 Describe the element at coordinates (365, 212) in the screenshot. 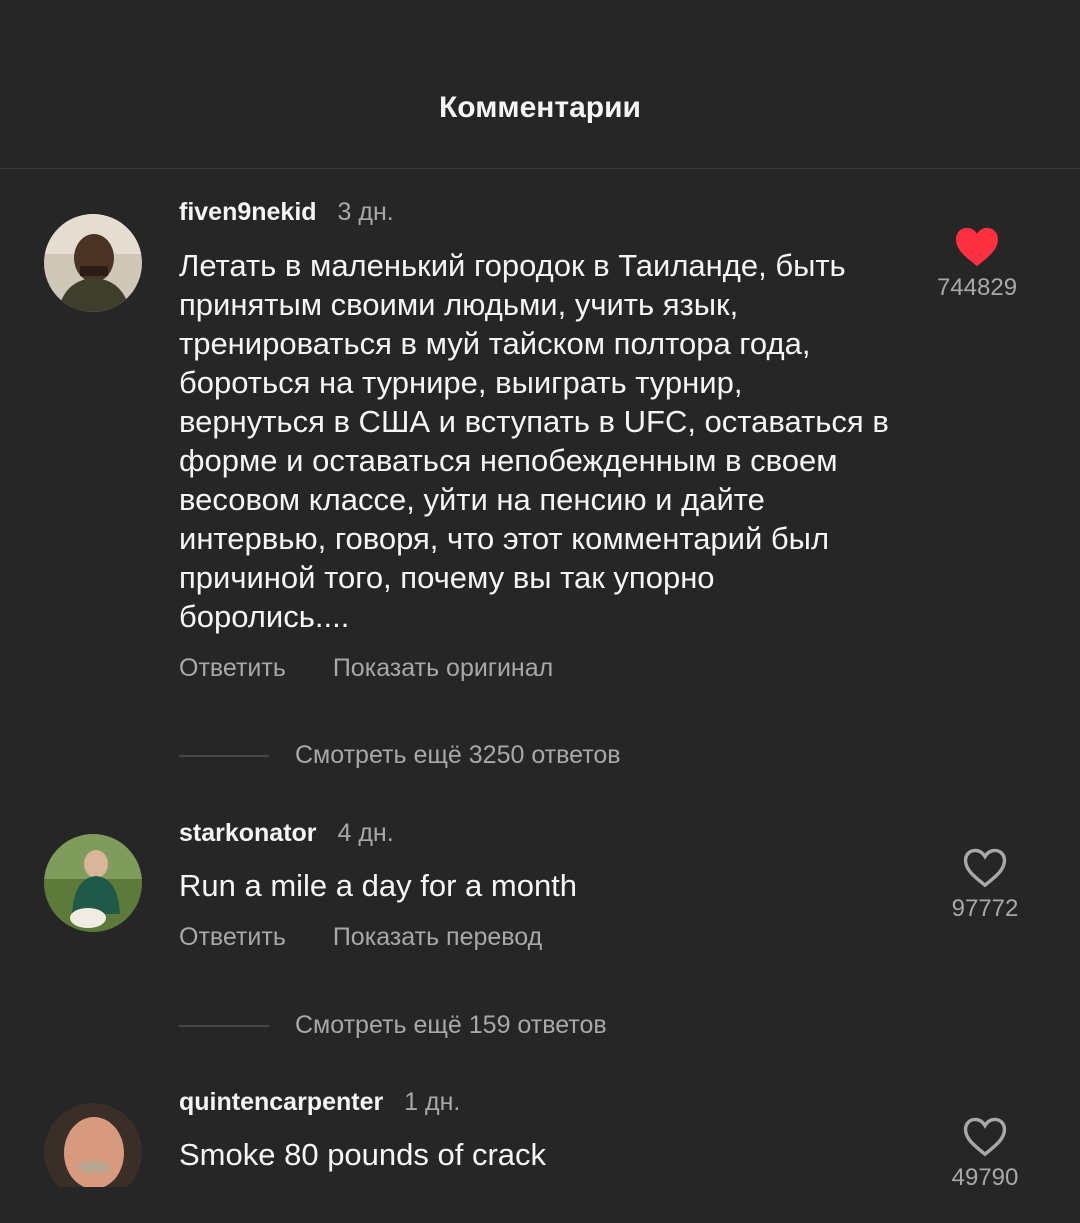

I see `comment-time: 3 дн.` at that location.